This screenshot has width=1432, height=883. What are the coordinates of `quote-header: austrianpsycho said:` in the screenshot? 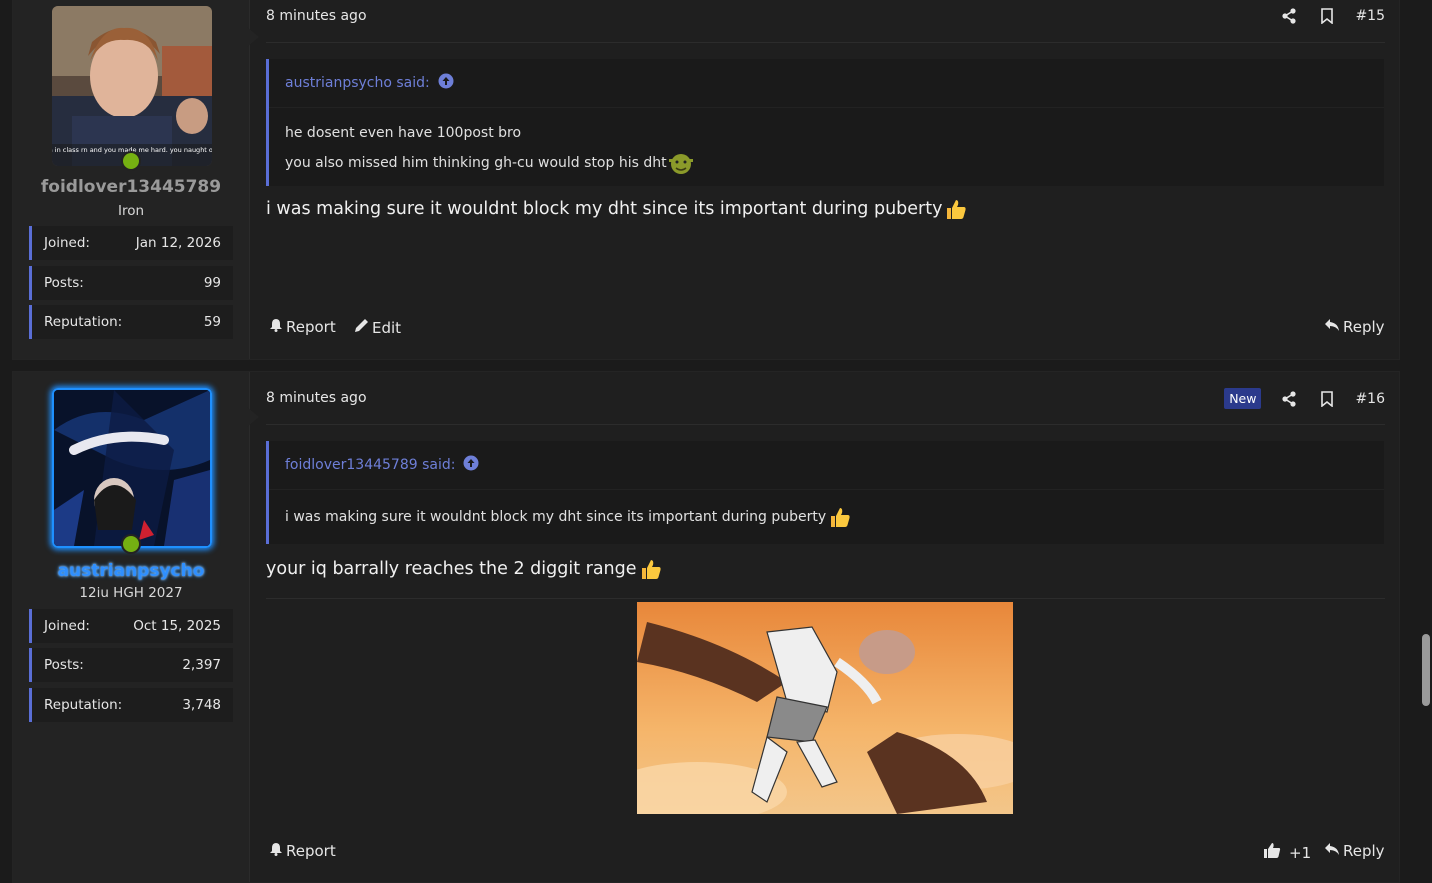 It's located at (826, 83).